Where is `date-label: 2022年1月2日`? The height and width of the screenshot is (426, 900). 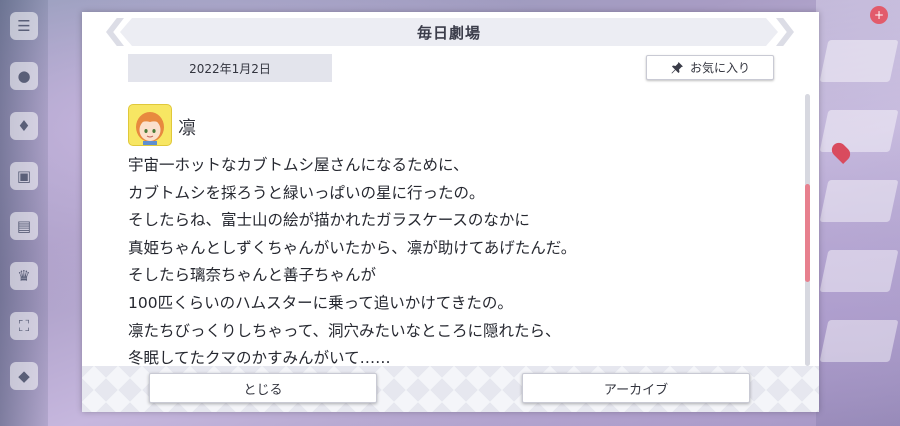
date-label: 2022年1月2日 is located at coordinates (230, 68).